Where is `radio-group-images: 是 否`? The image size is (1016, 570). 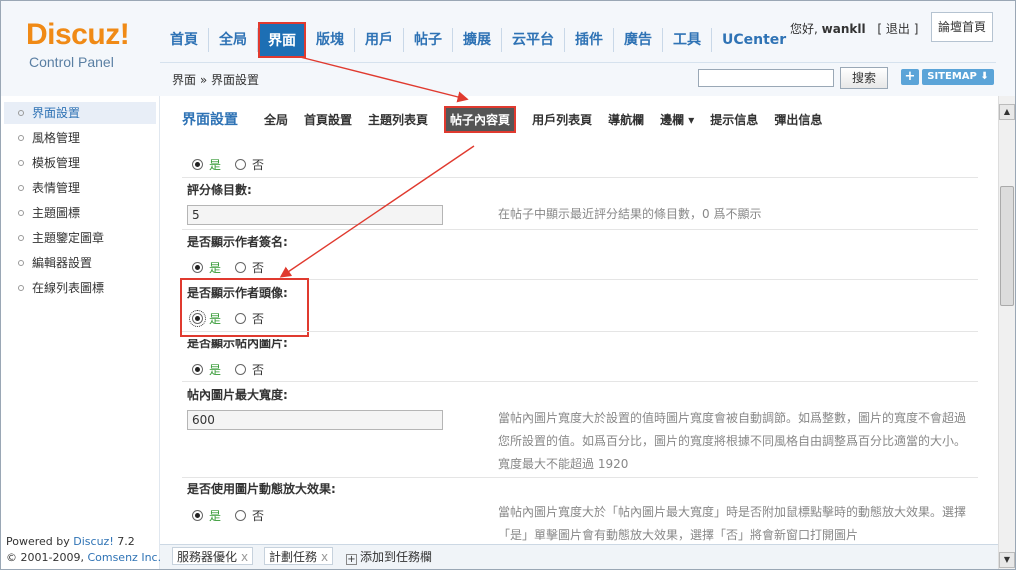 radio-group-images: 是 否 is located at coordinates (228, 369).